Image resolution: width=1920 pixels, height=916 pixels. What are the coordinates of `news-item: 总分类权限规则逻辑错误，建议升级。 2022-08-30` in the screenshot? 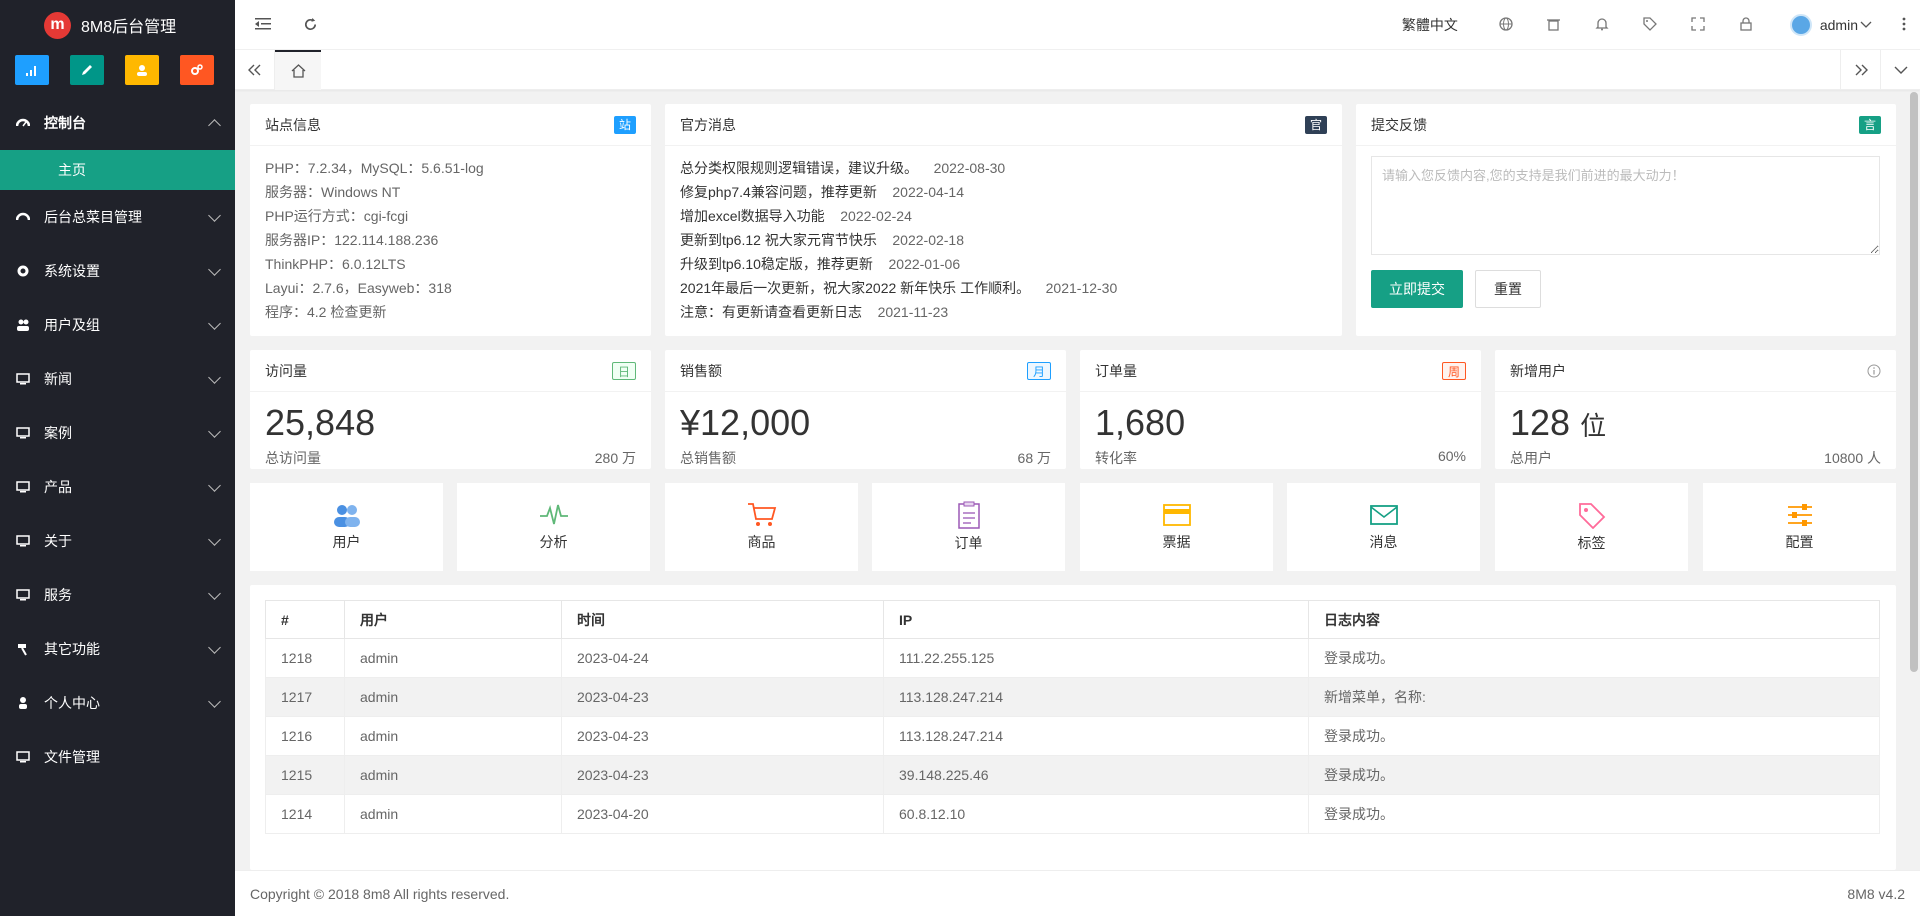 It's located at (1003, 168).